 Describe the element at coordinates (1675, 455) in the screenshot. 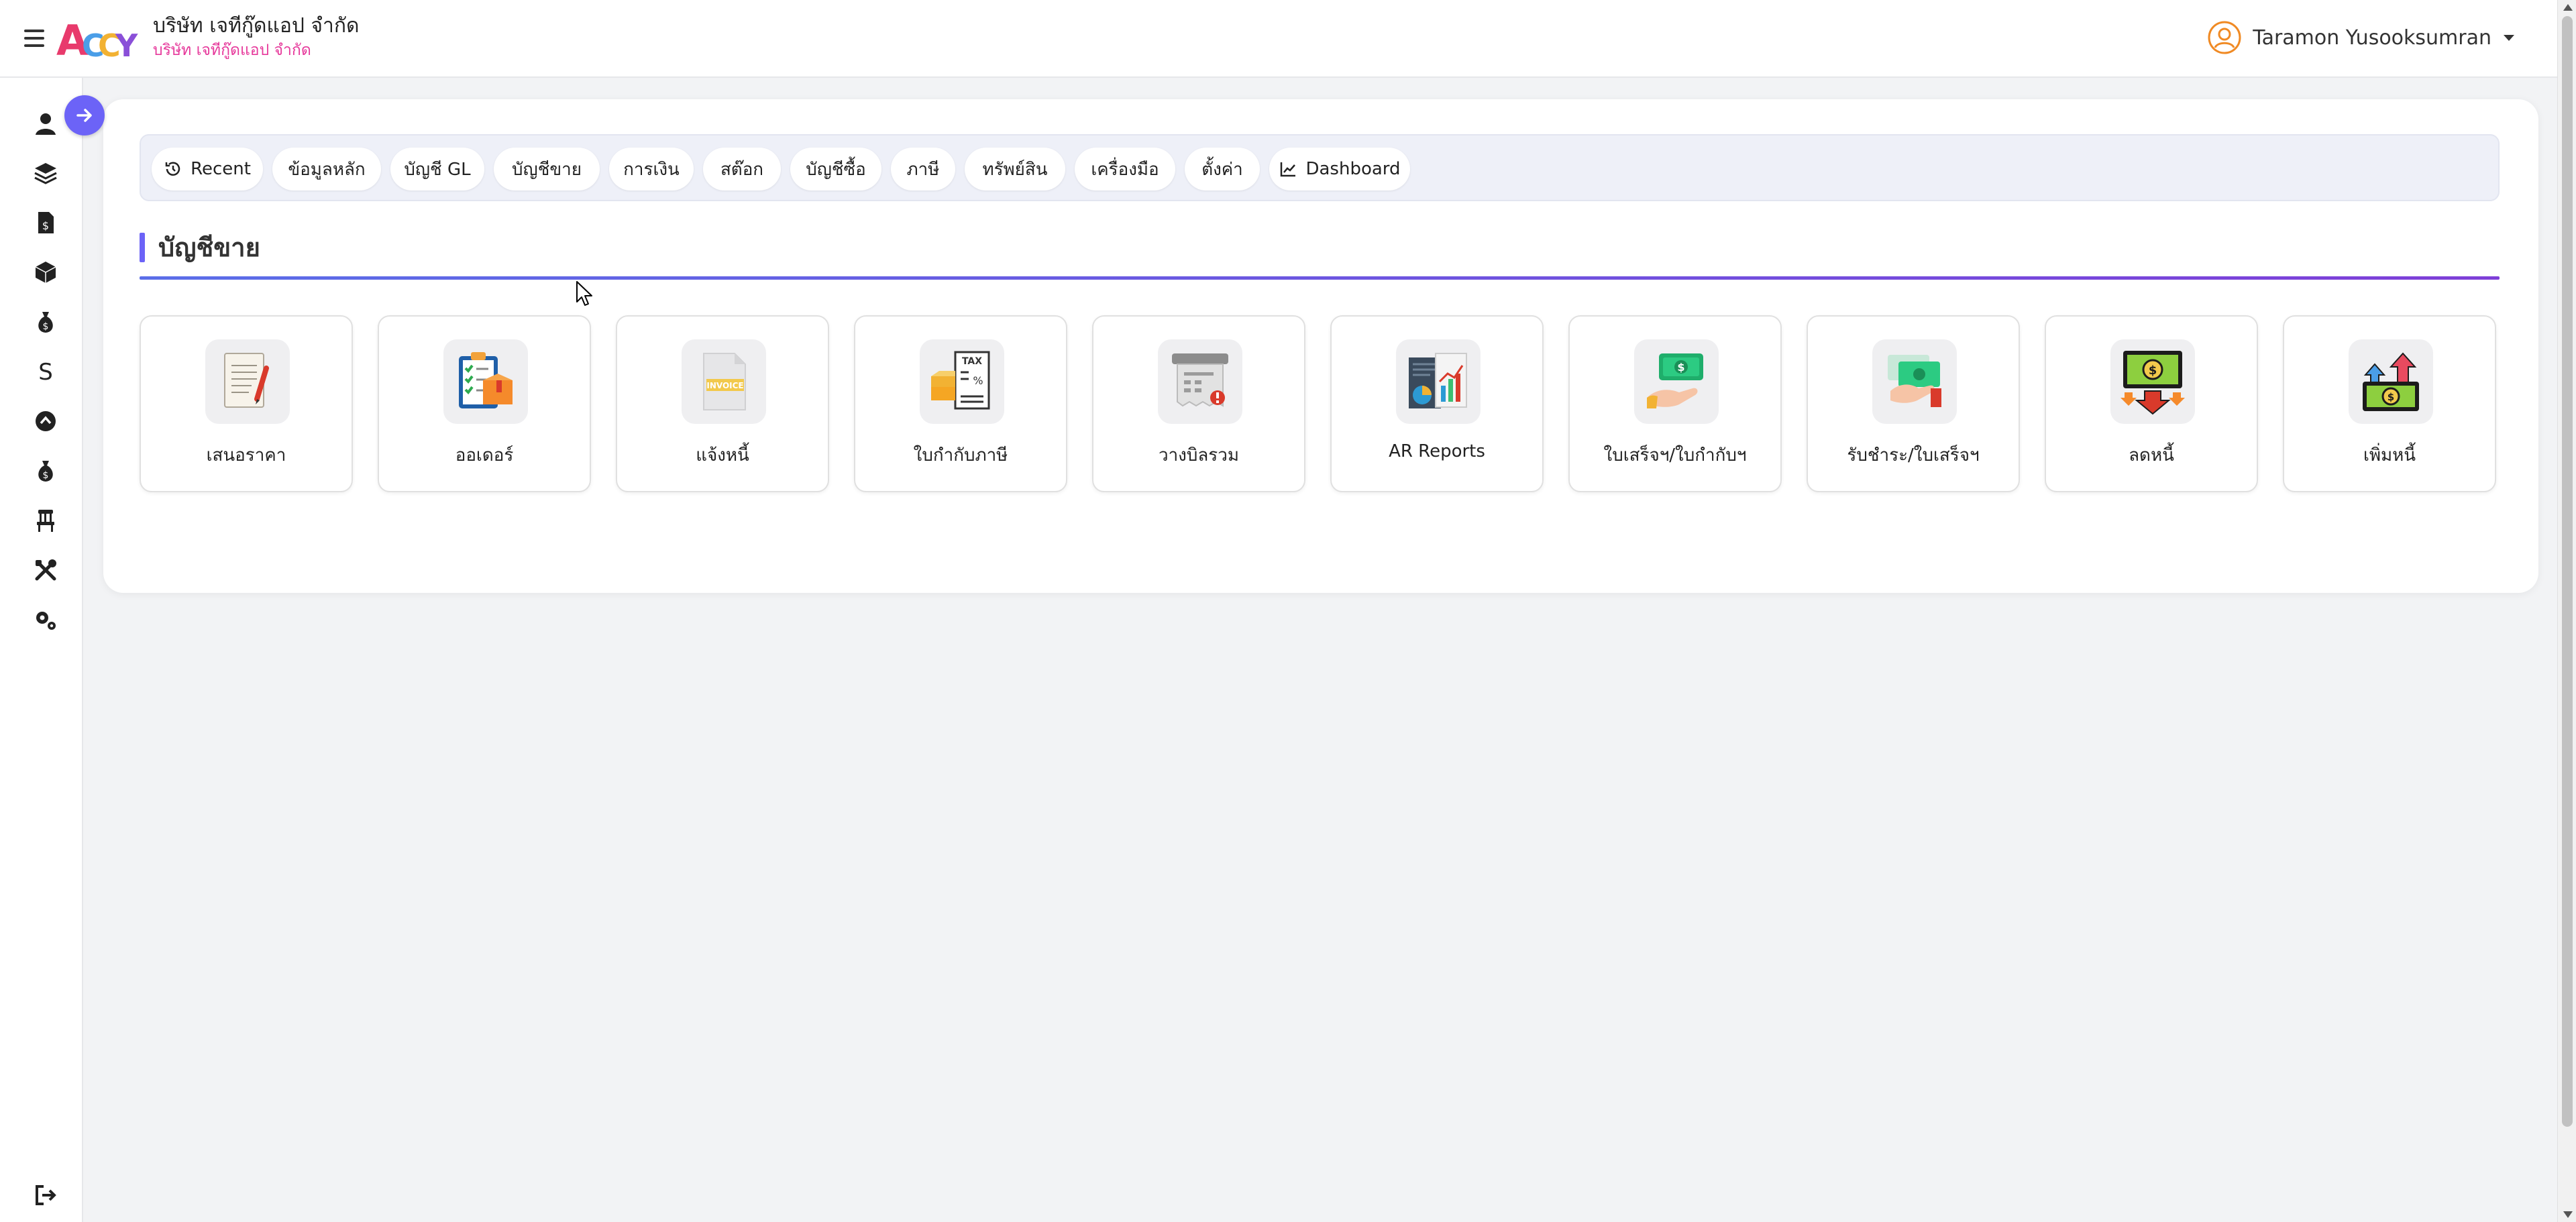

I see `tile-label: ใบเสร็จฯ/ใบกำกับฯ` at that location.